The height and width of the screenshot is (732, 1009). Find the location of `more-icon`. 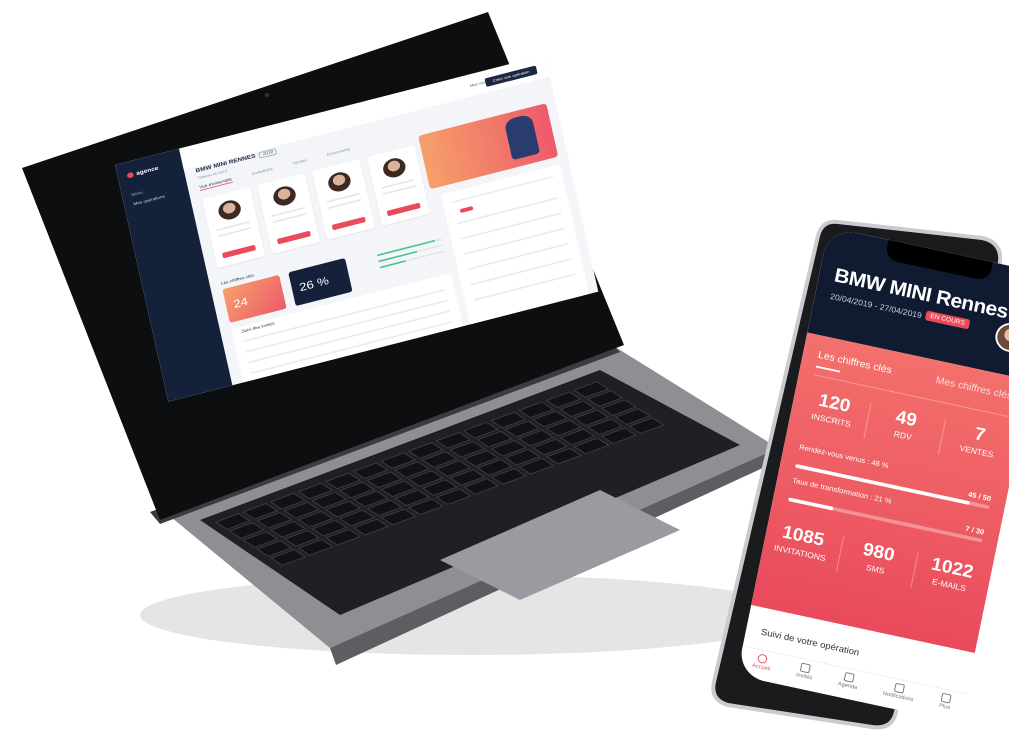

more-icon is located at coordinates (946, 698).